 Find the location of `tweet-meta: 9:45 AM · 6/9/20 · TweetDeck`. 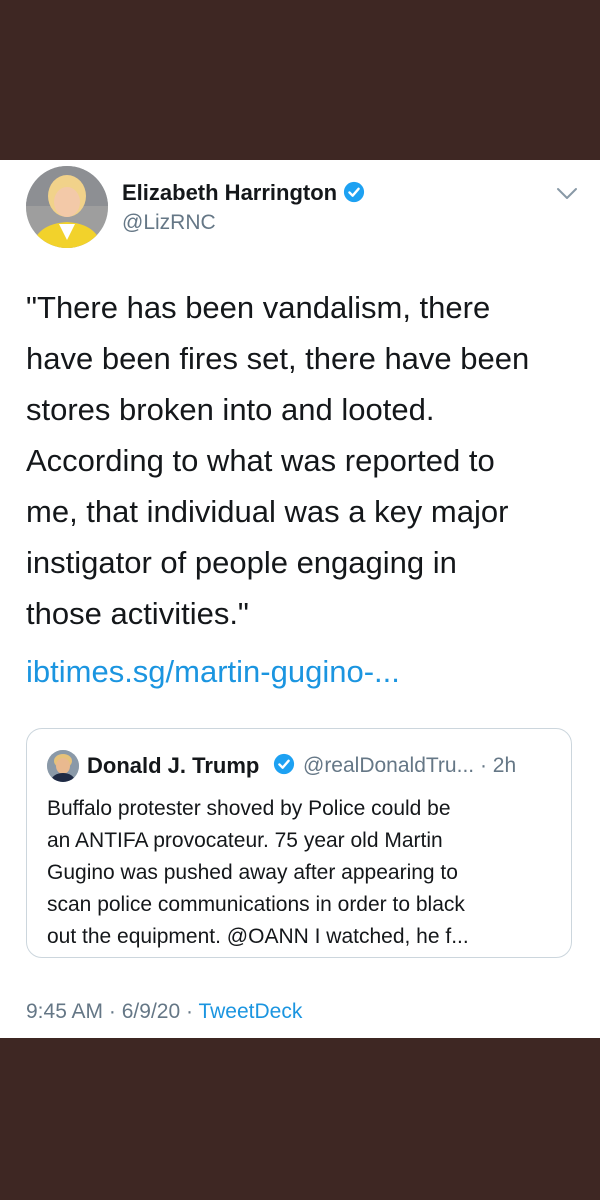

tweet-meta: 9:45 AM · 6/9/20 · TweetDeck is located at coordinates (164, 1012).